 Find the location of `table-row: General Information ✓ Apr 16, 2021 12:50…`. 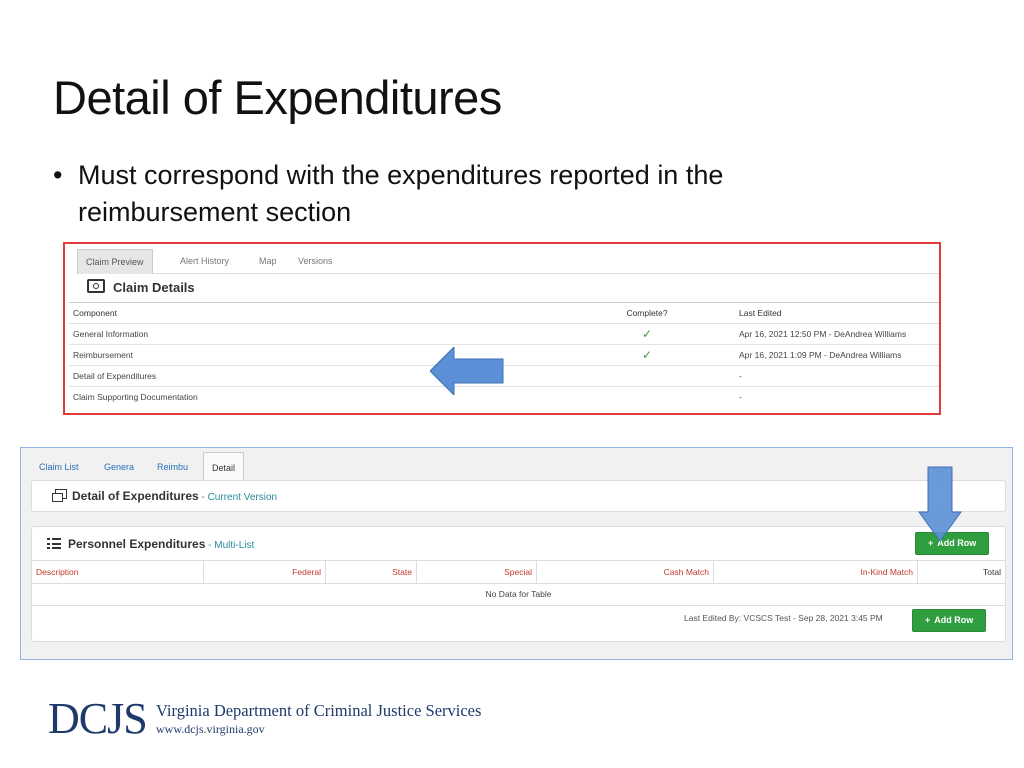

table-row: General Information ✓ Apr 16, 2021 12:50… is located at coordinates (504, 333).